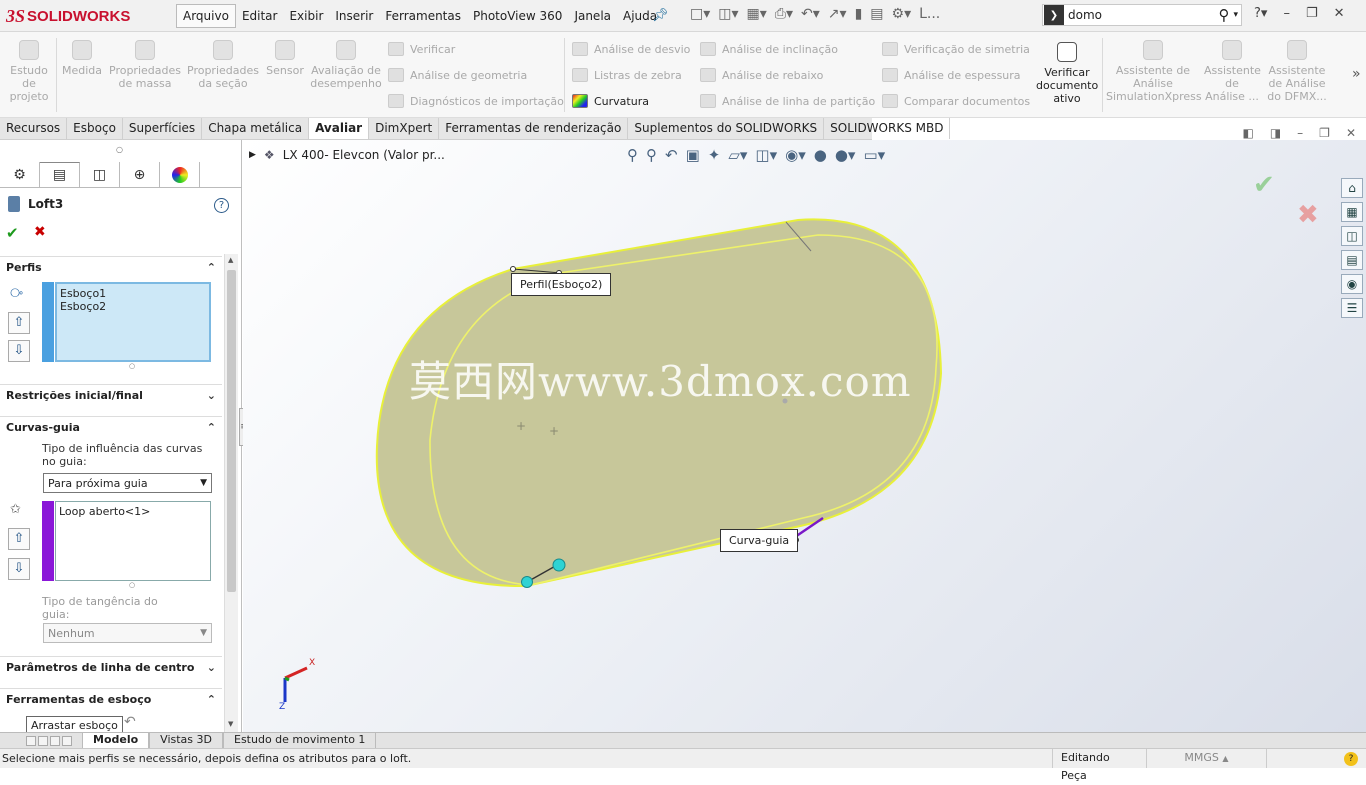 Image resolution: width=1366 pixels, height=785 pixels. I want to click on section-perfis-header: Perfis ⌃, so click(111, 267).